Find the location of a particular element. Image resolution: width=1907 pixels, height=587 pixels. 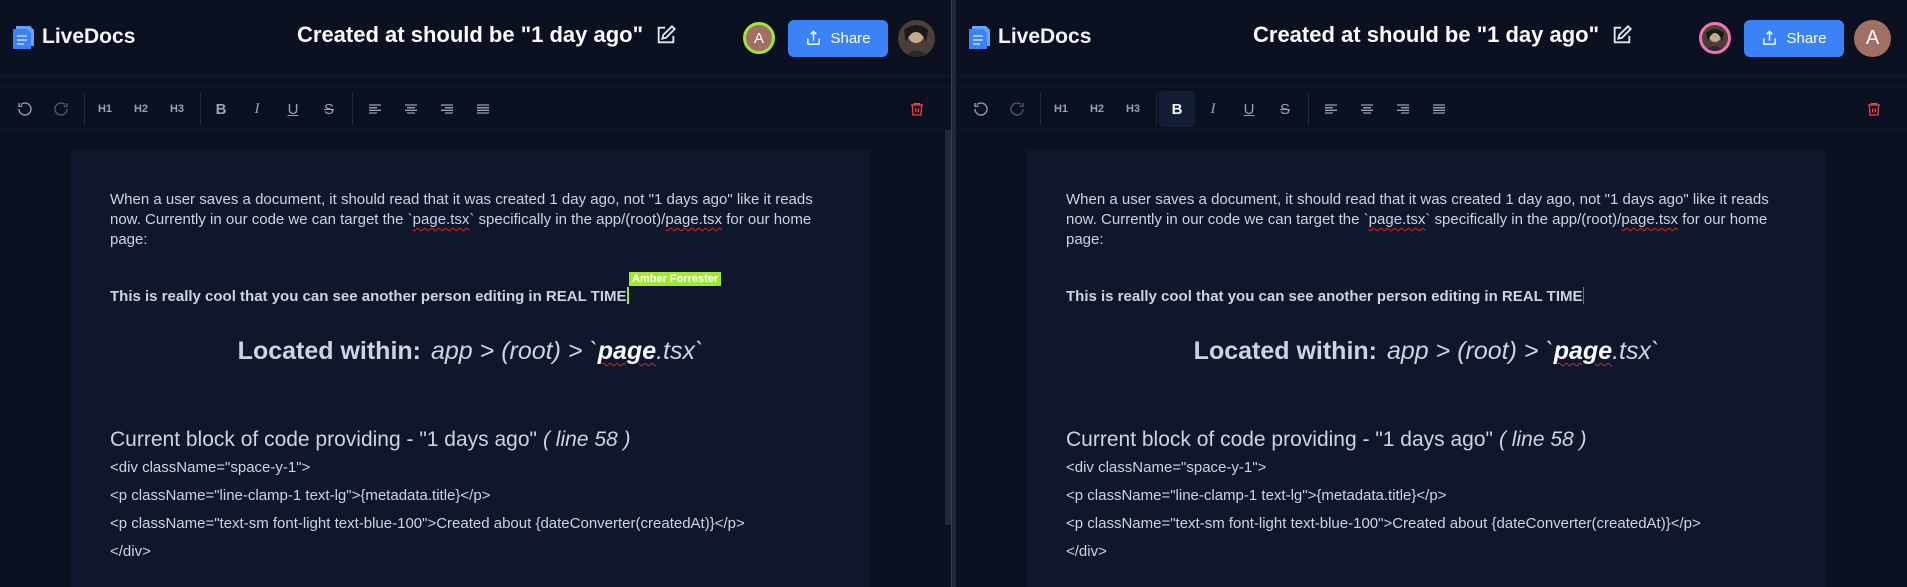

collaborator-avatar is located at coordinates (1715, 38).